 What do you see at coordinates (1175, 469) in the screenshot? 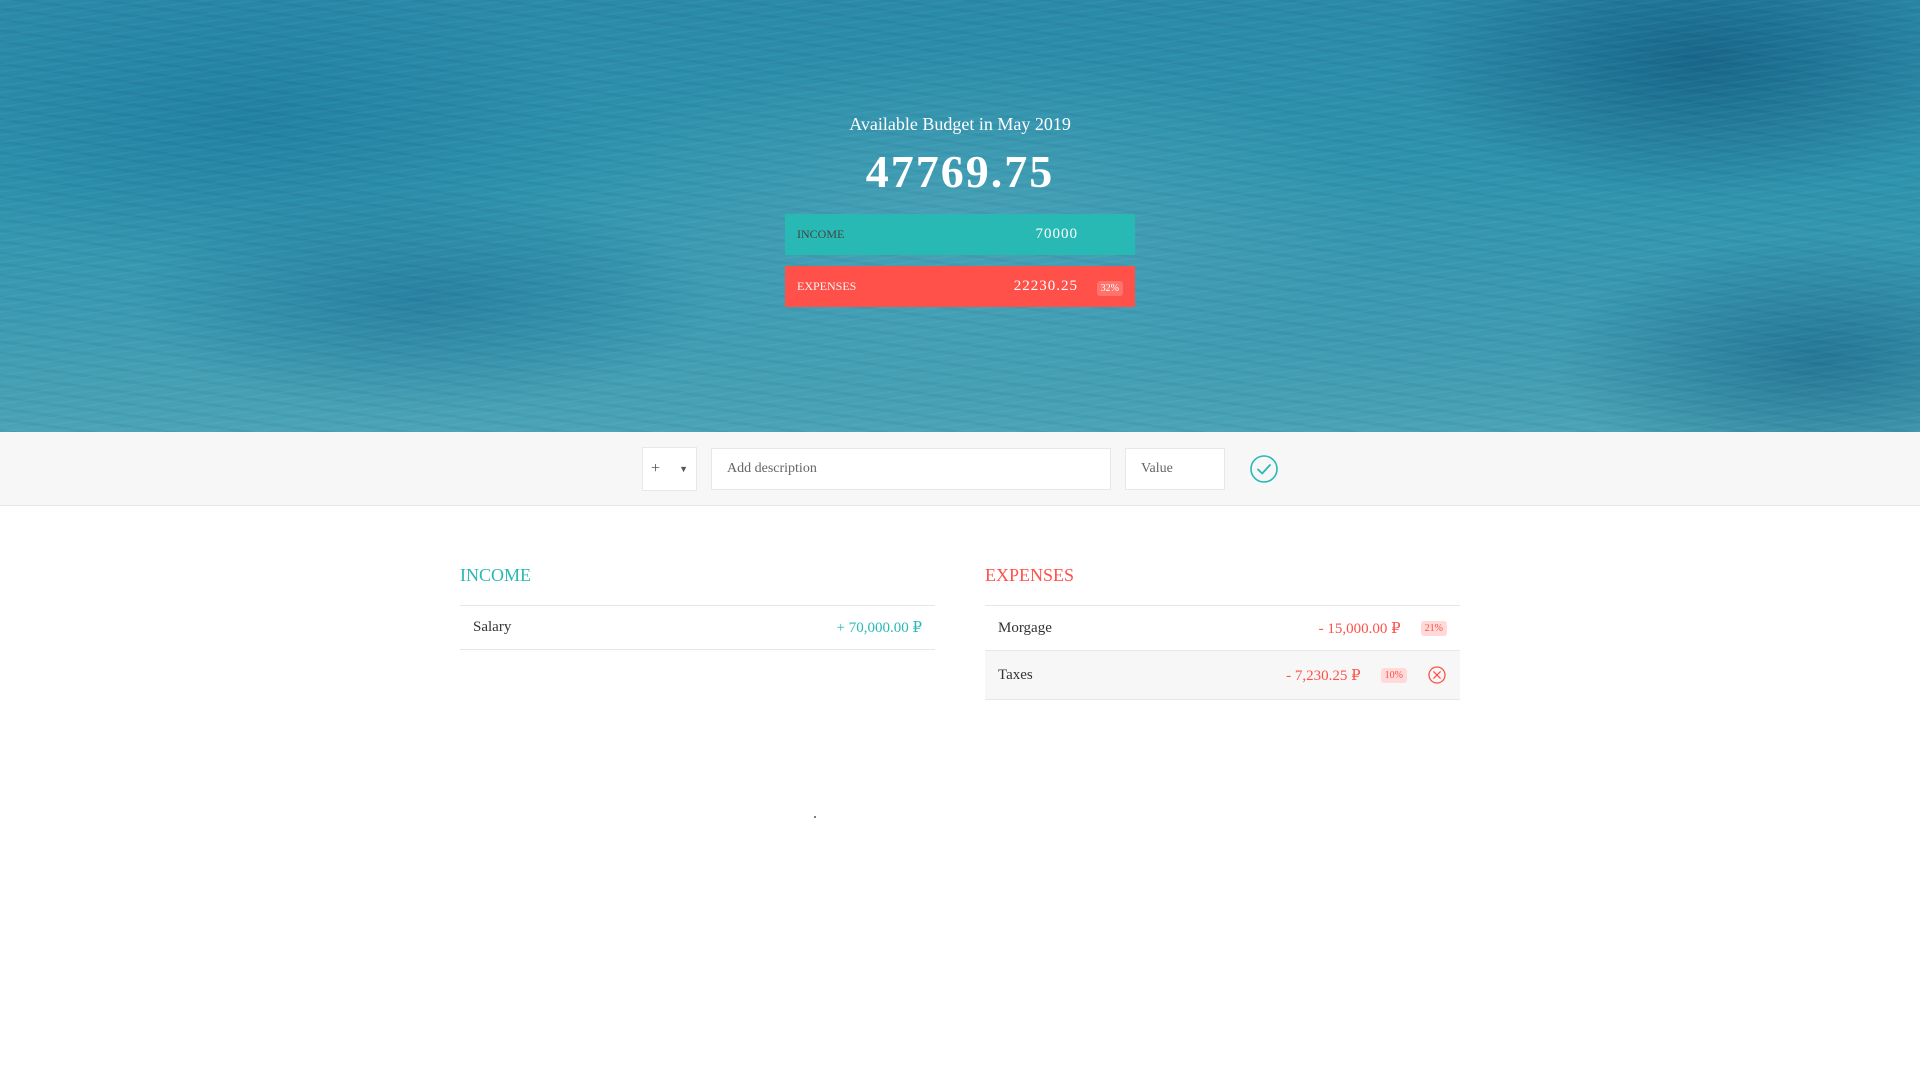
I see `value-input` at bounding box center [1175, 469].